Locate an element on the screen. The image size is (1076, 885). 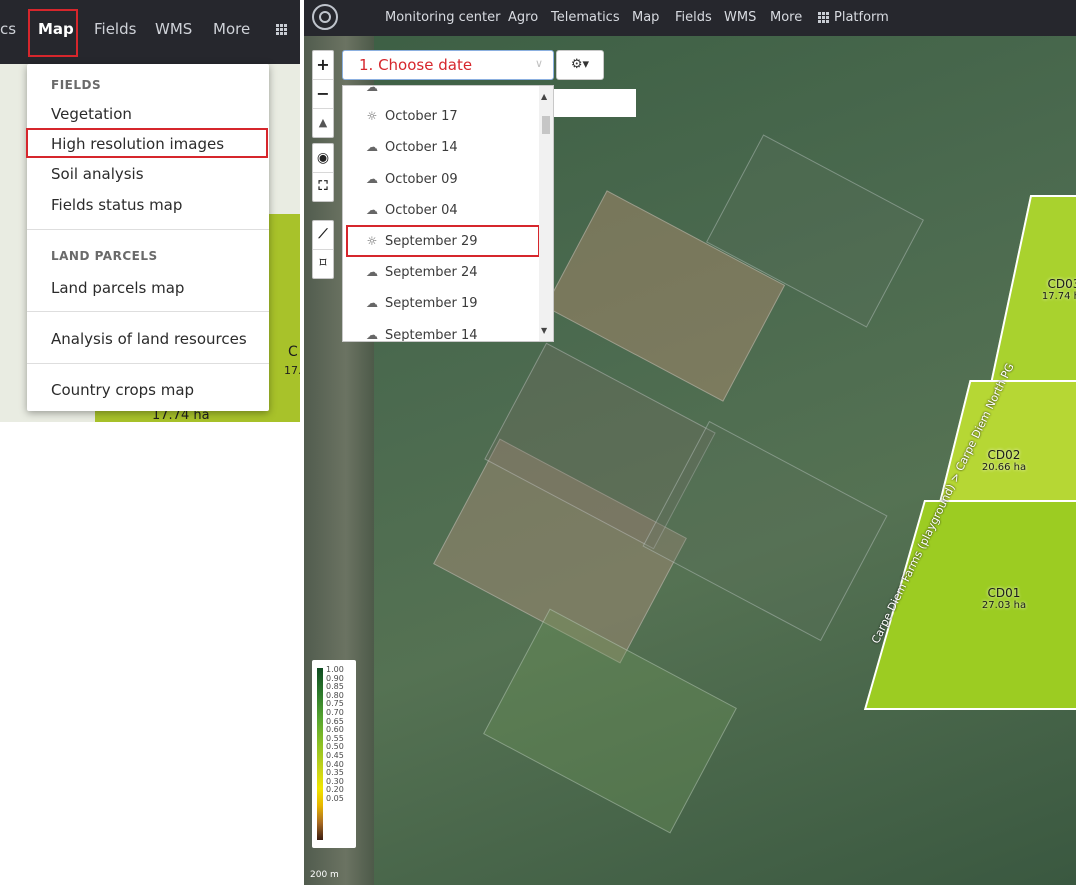
date-item: ☁ September 14 is located at coordinates (441, 331).